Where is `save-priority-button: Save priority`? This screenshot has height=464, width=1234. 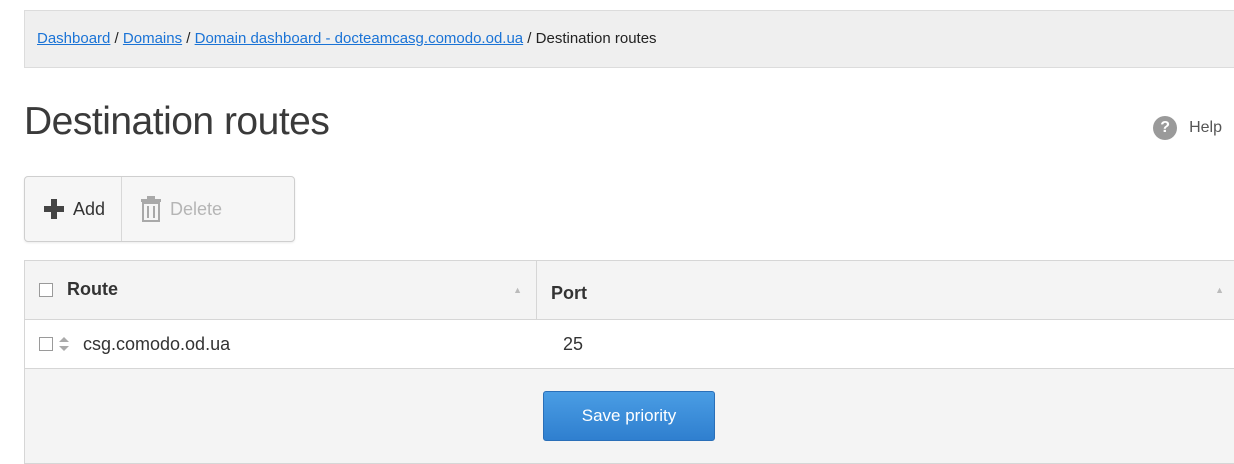
save-priority-button: Save priority is located at coordinates (629, 416).